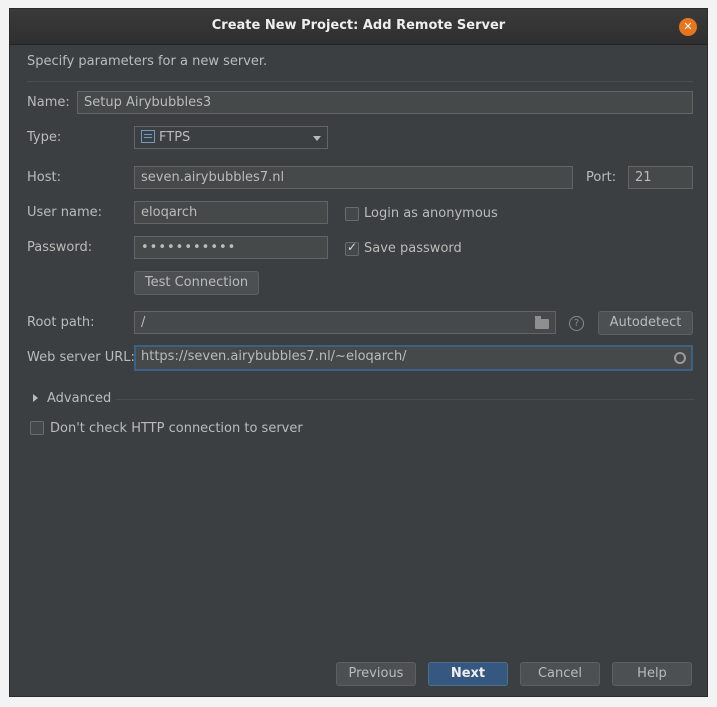  I want to click on web-url-label: Web server URL:, so click(81, 357).